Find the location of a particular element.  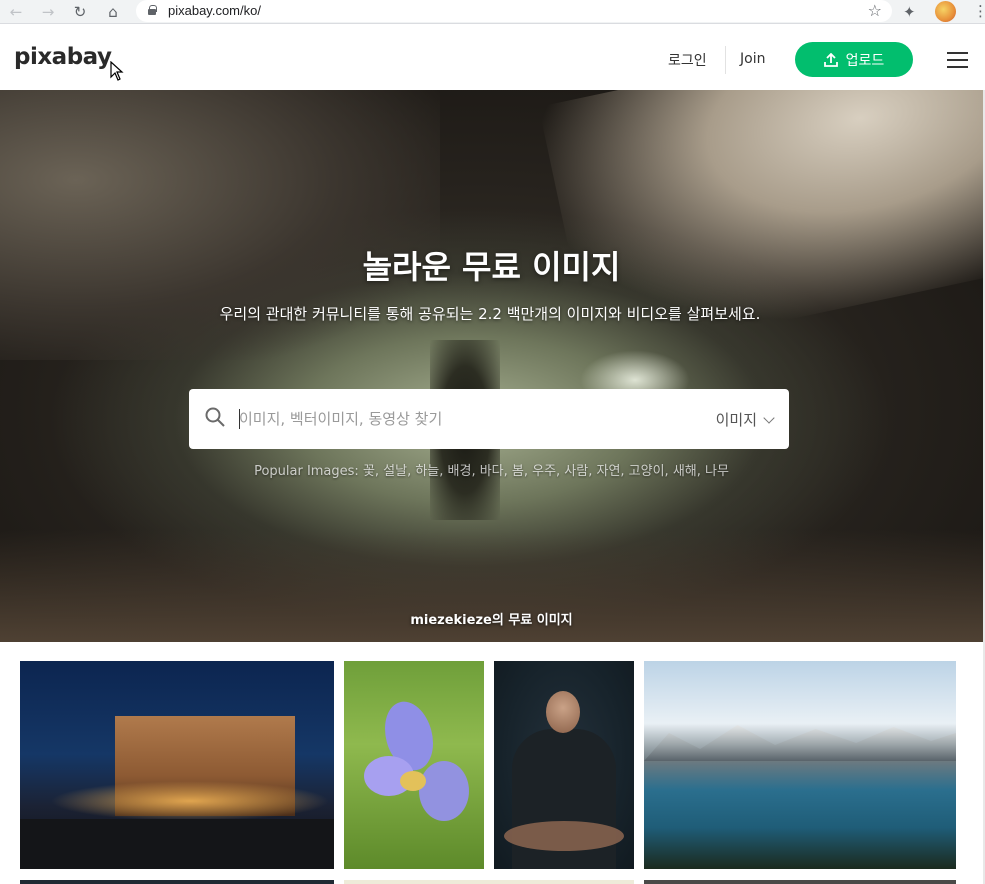

search-input is located at coordinates (454, 419).